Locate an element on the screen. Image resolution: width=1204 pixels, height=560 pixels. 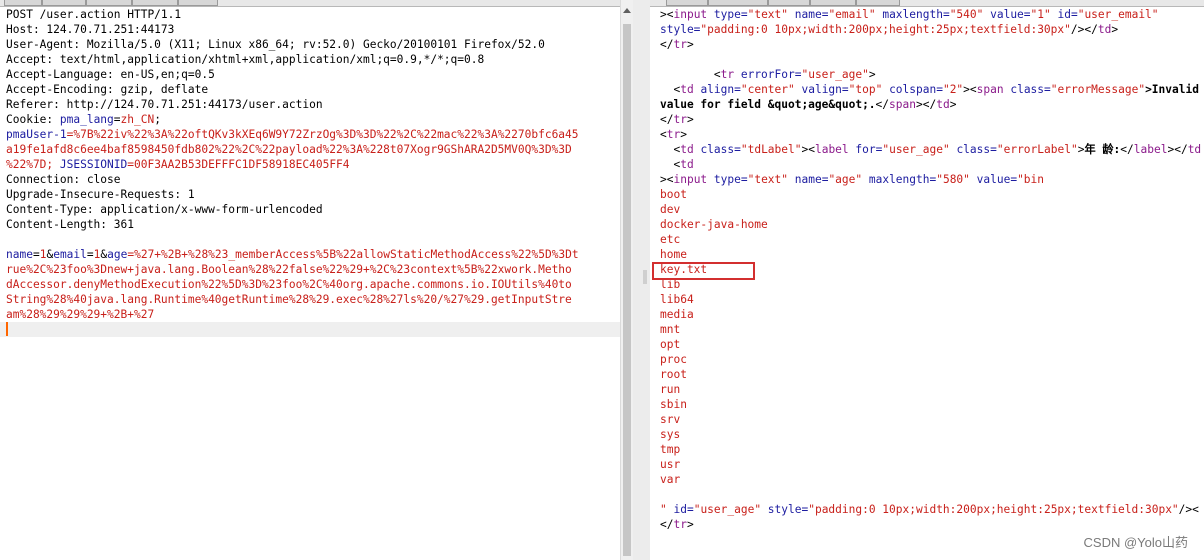
response-line: sbin is located at coordinates (673, 404).